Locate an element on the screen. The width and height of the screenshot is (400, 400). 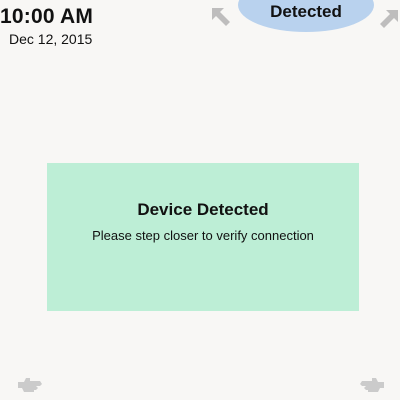
hand-gesture-left-icon is located at coordinates (30, 384).